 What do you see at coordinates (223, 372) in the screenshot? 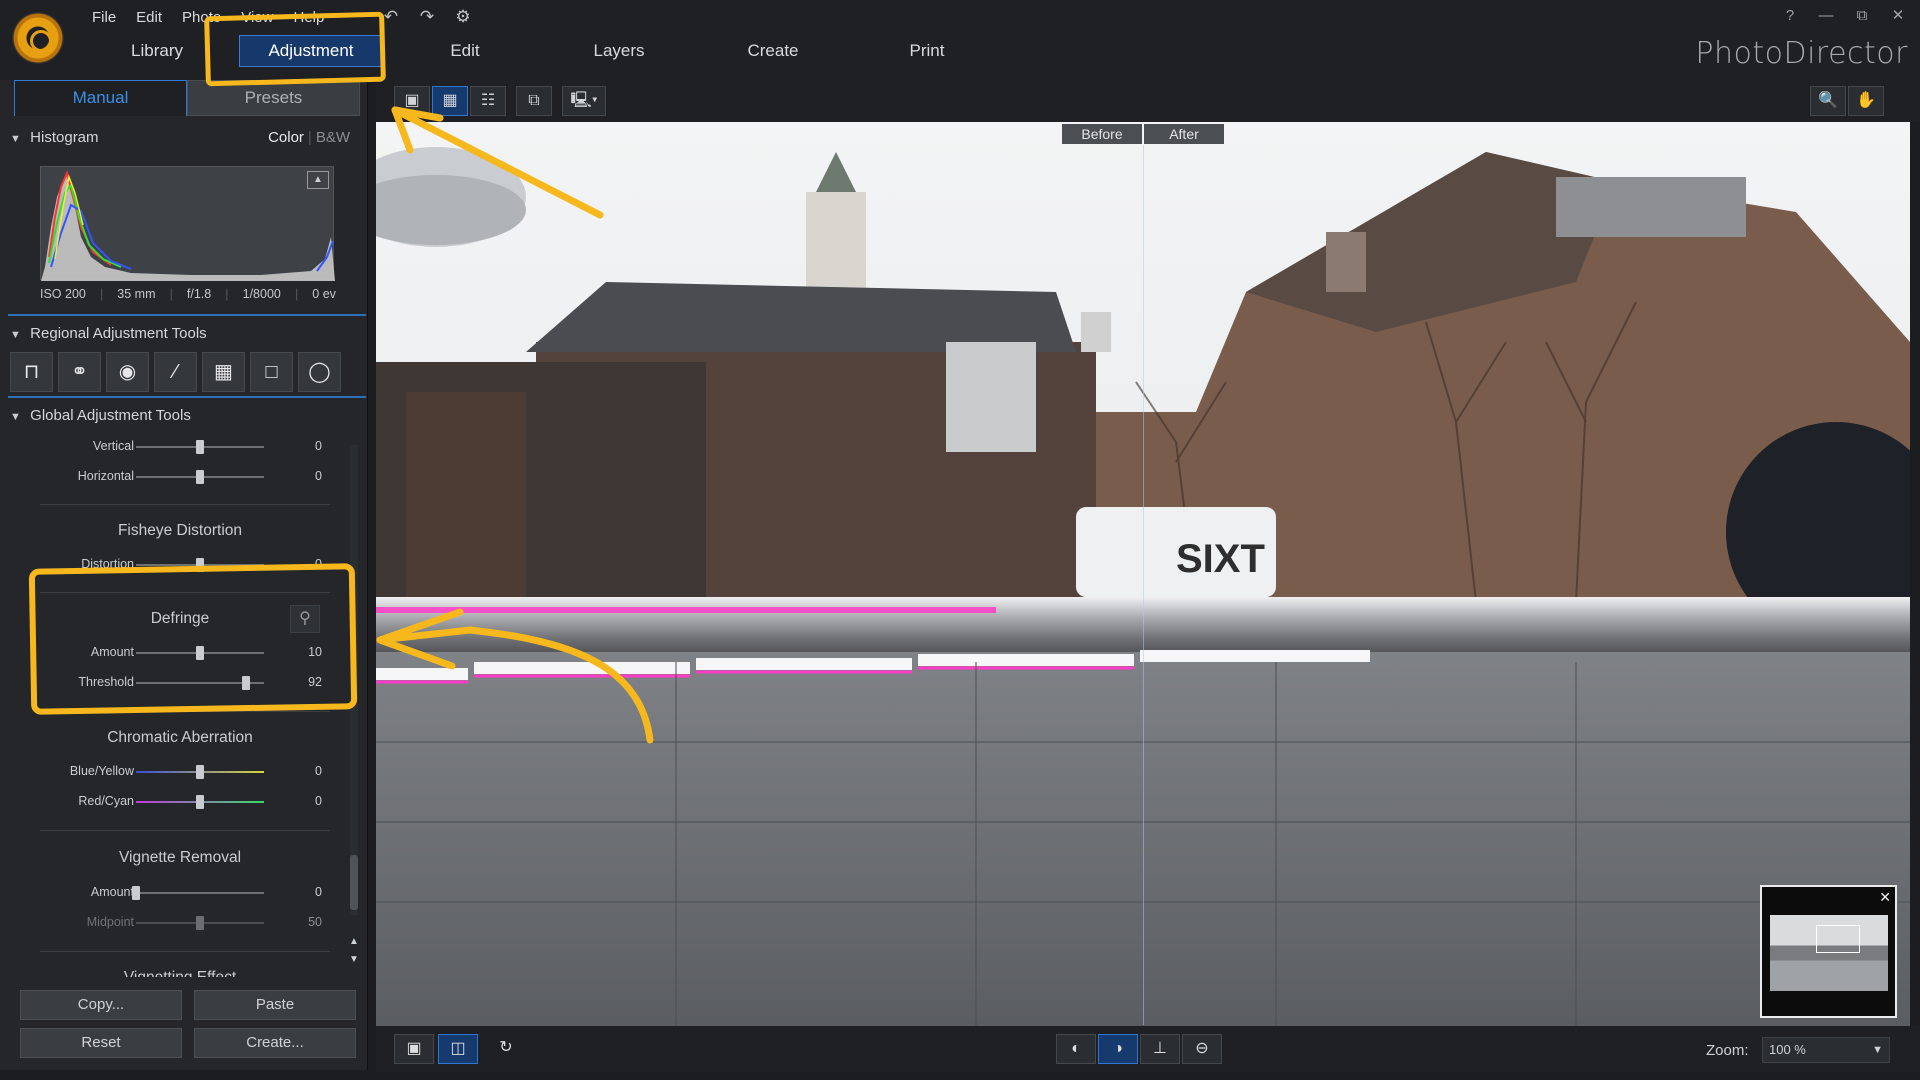
I see `gradient-icon: ▦` at bounding box center [223, 372].